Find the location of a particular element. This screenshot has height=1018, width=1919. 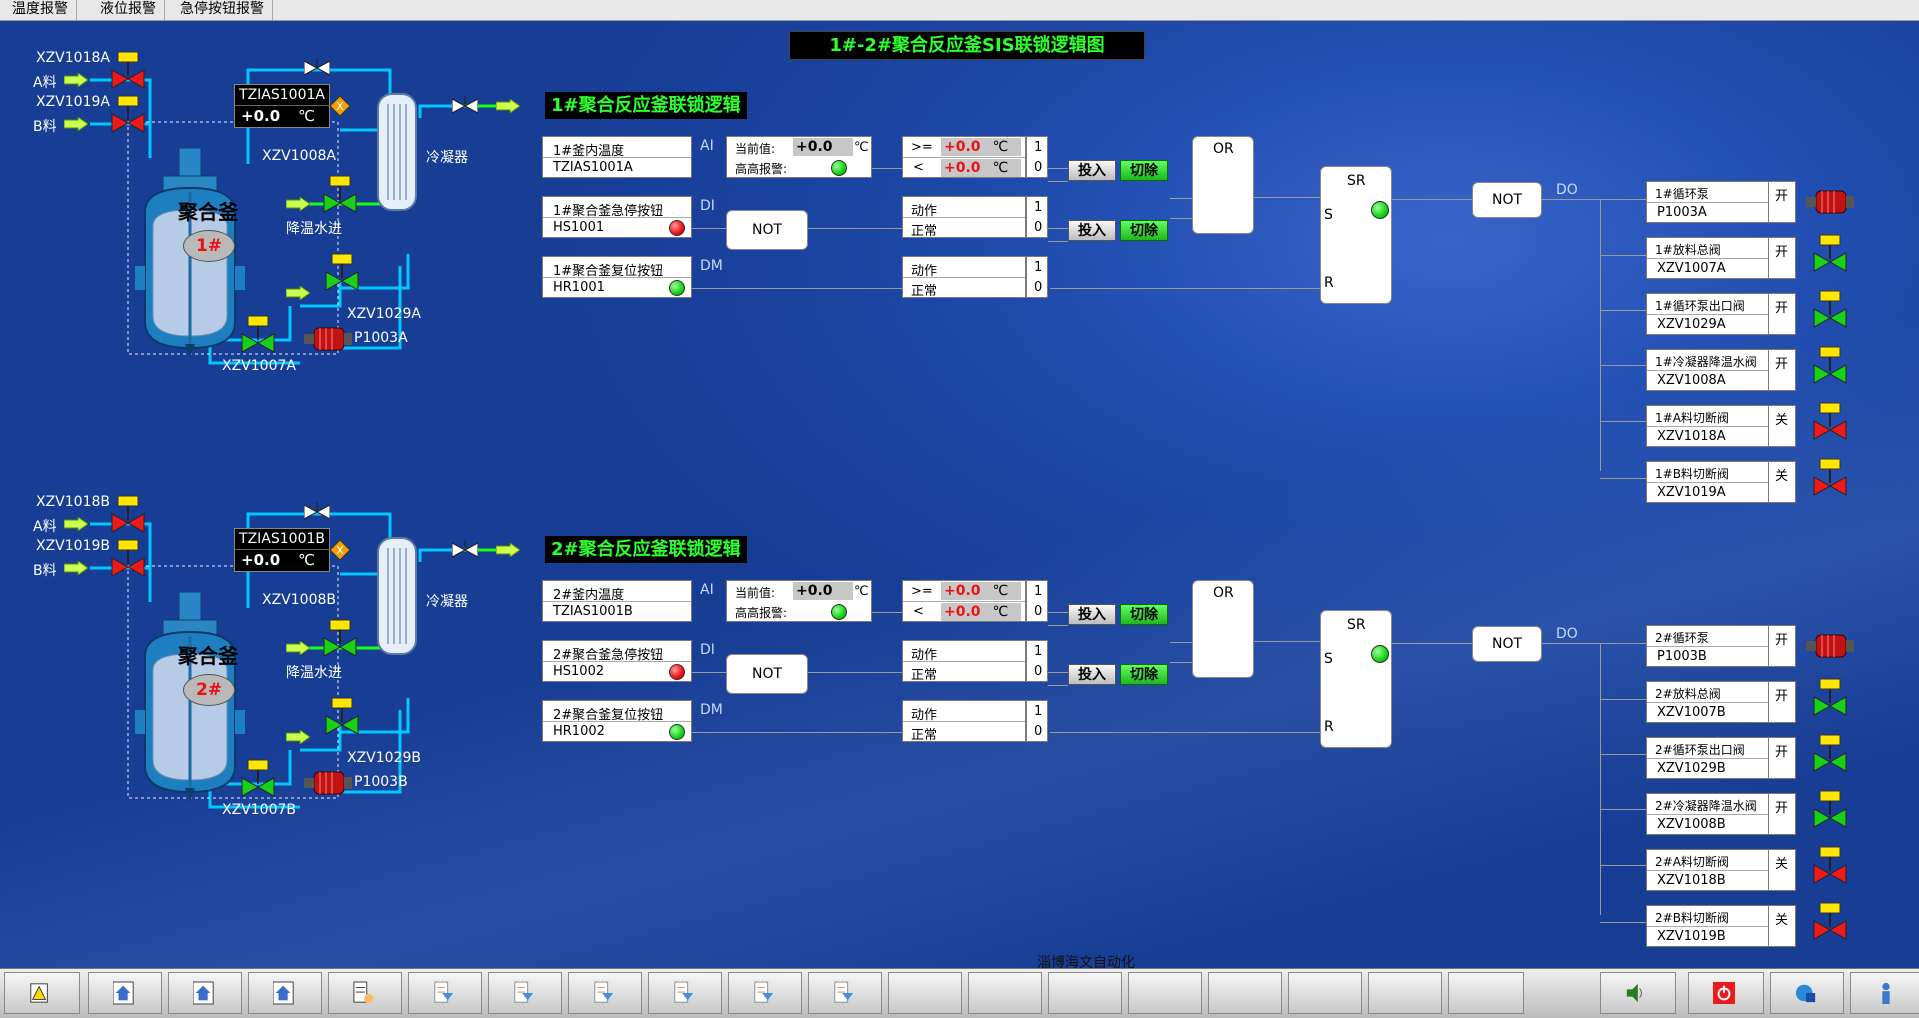

estop-output-box: 10 is located at coordinates (1037, 661).